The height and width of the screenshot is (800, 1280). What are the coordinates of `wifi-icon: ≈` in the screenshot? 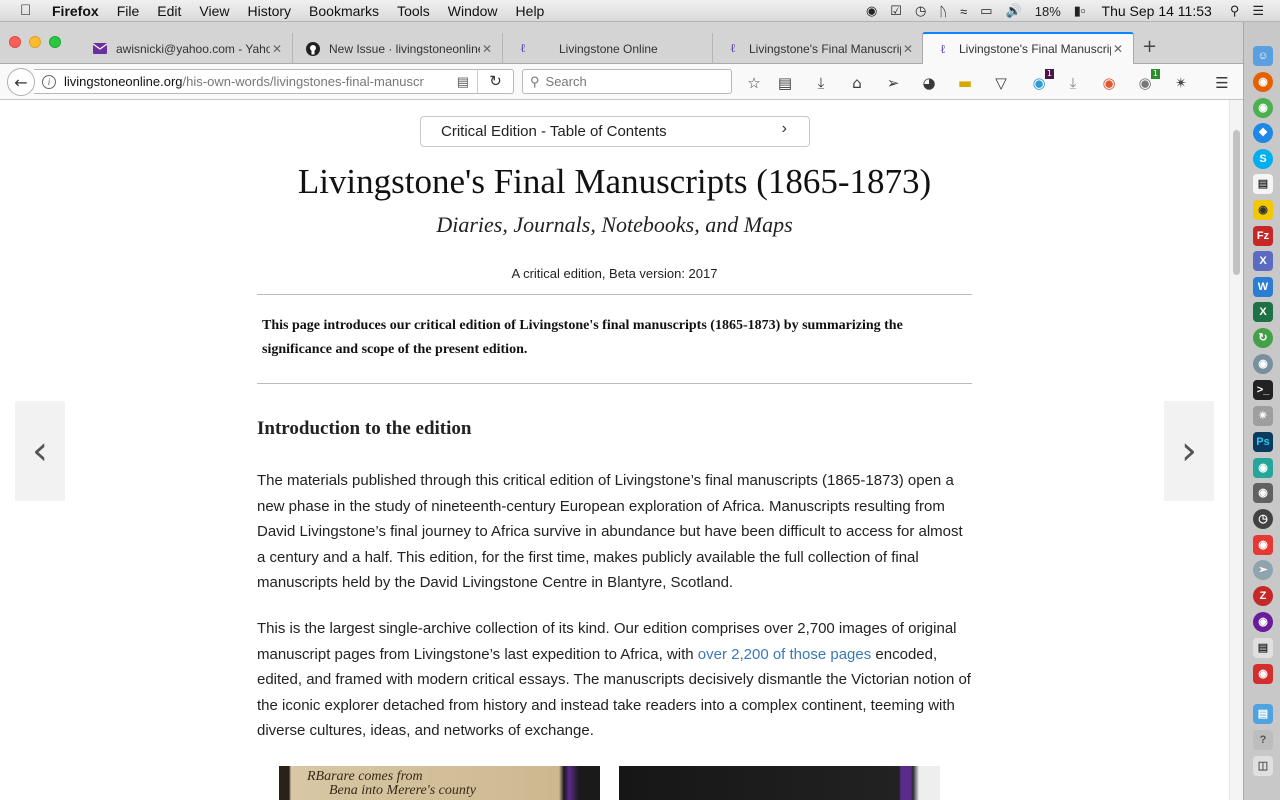 It's located at (963, 11).